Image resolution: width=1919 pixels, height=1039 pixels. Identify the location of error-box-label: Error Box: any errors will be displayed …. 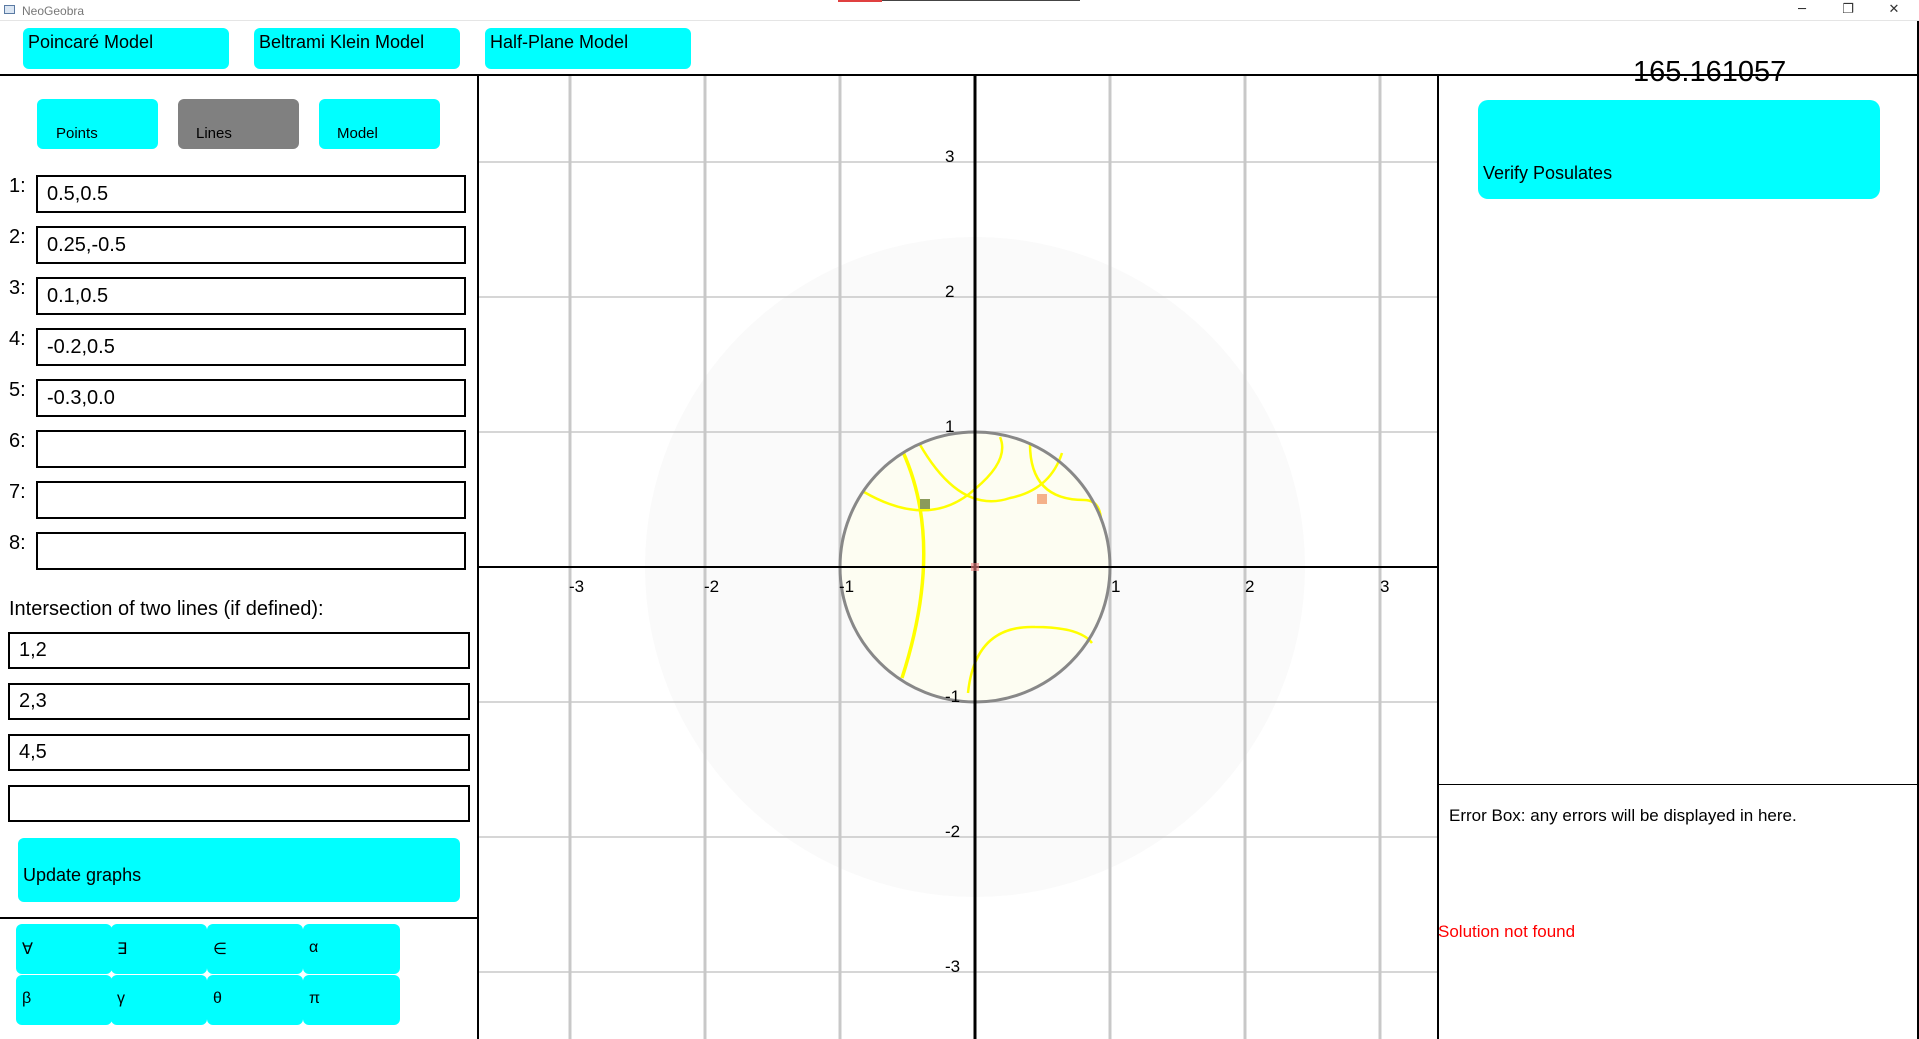
(1623, 815).